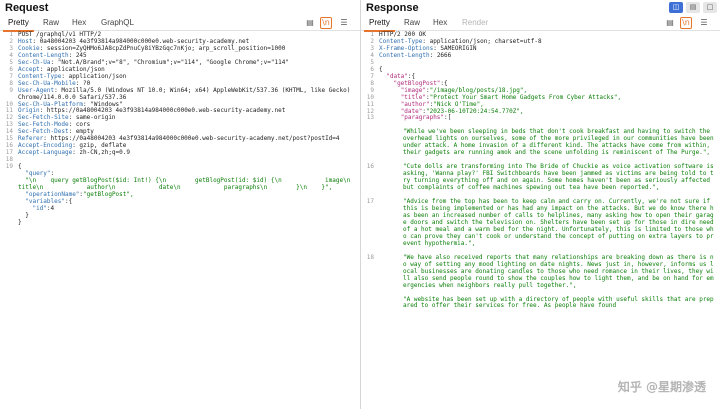 The width and height of the screenshot is (720, 409). What do you see at coordinates (9, 167) in the screenshot?
I see `line-number: 19` at bounding box center [9, 167].